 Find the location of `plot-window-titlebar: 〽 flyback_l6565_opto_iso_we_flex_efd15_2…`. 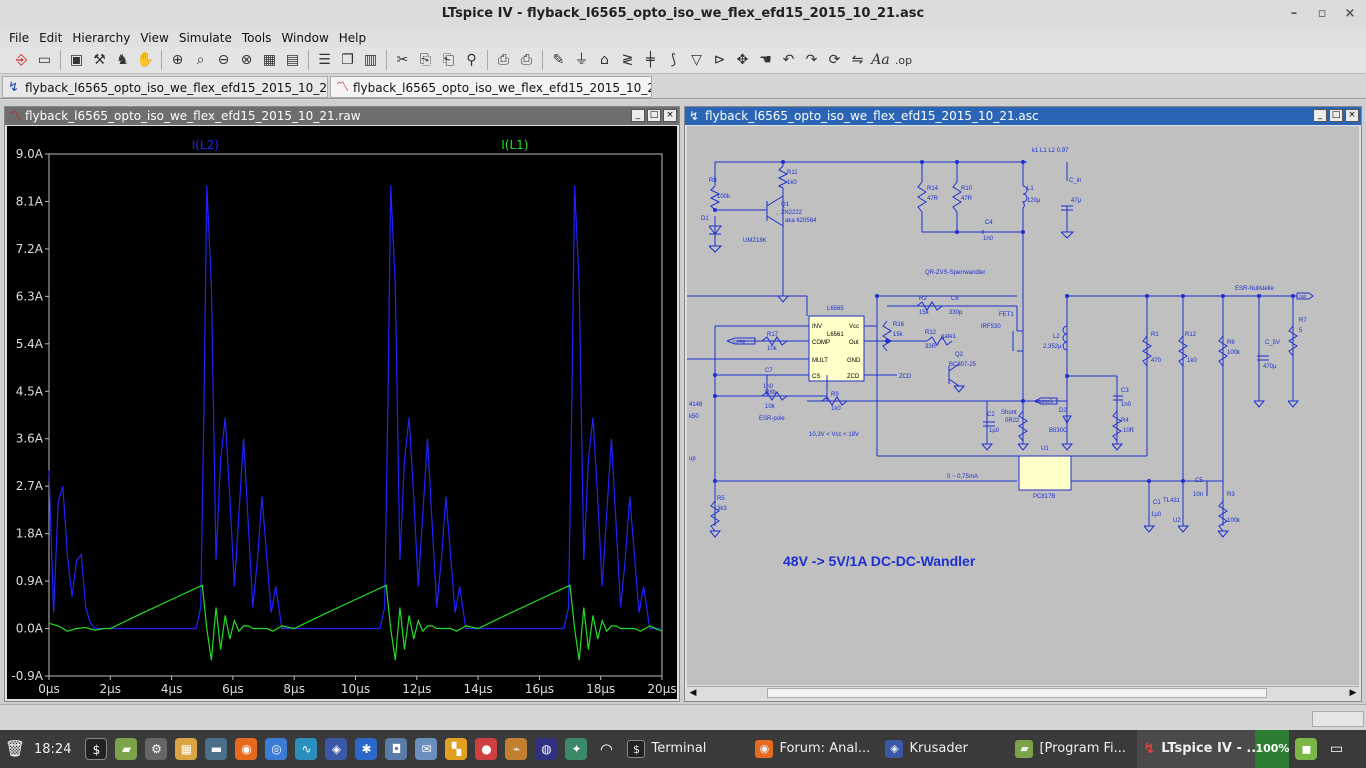

plot-window-titlebar: 〽 flyback_l6565_opto_iso_we_flex_efd15_2… is located at coordinates (342, 116).